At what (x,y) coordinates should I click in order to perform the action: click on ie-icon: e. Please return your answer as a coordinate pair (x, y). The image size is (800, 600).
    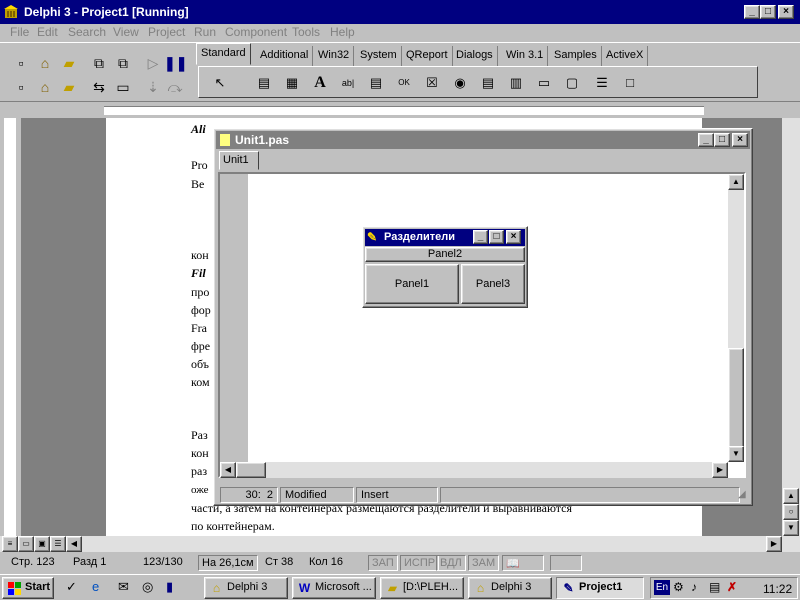
    Looking at the image, I should click on (101, 588).